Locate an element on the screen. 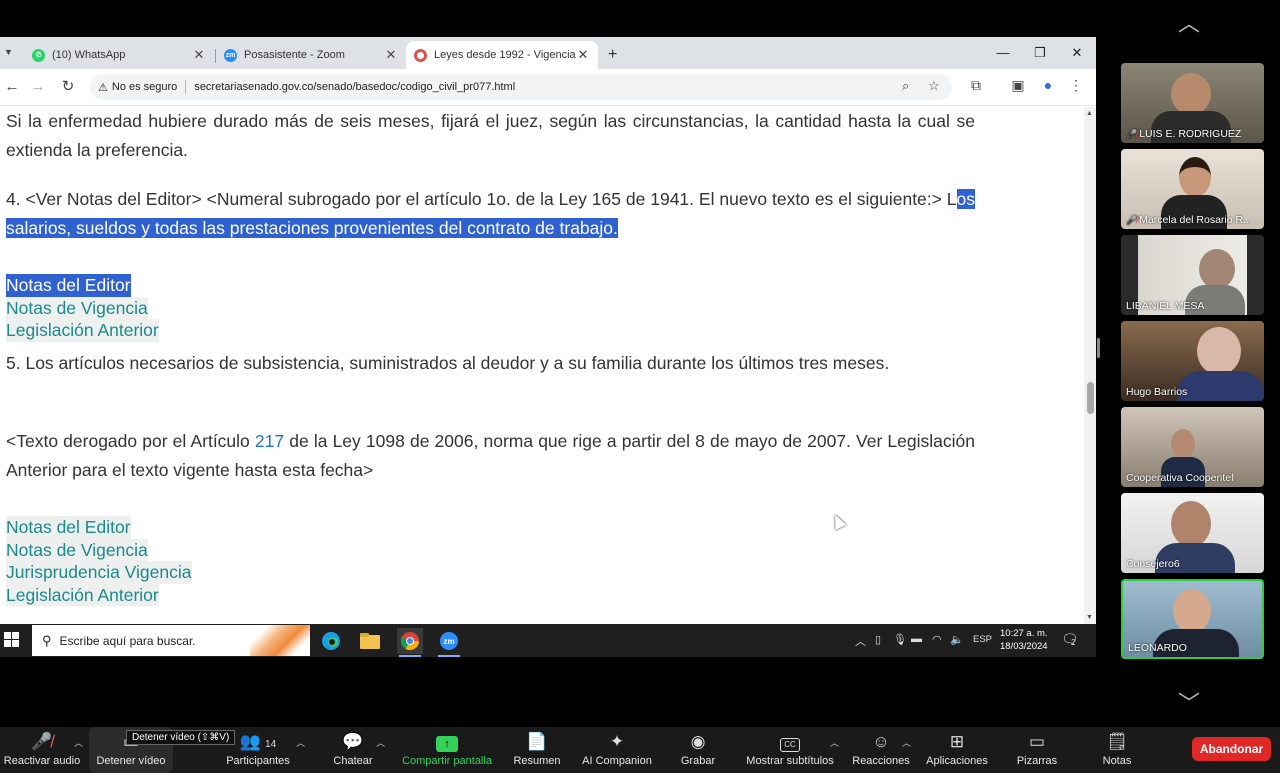  extensions-icon: ⧉ is located at coordinates (976, 85).